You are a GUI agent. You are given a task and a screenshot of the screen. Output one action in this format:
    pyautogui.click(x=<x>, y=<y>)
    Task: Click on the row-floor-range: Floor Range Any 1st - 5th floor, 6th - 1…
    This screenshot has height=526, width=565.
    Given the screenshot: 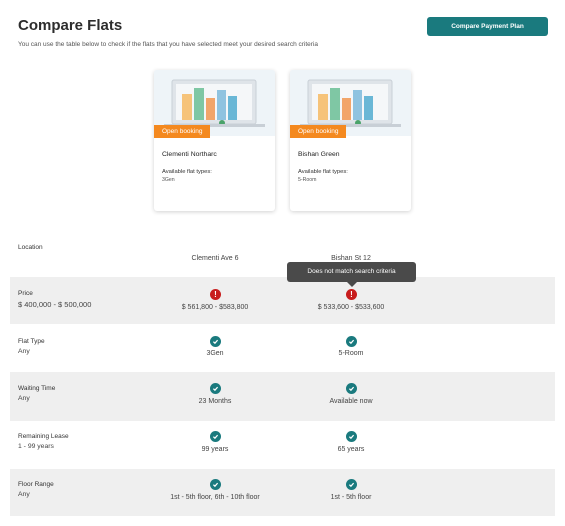 What is the action you would take?
    pyautogui.click(x=282, y=492)
    